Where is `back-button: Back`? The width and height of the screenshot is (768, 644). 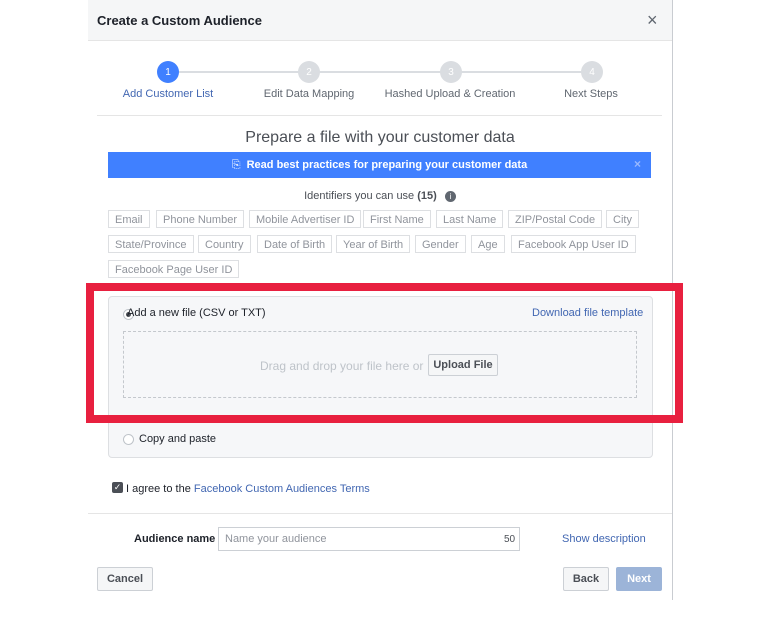 back-button: Back is located at coordinates (586, 579).